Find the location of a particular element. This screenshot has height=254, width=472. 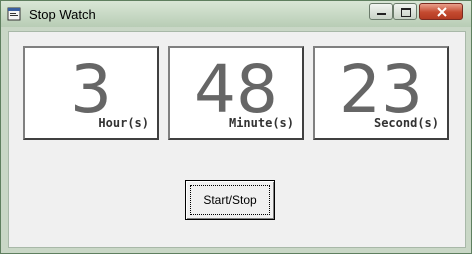

close-button is located at coordinates (441, 11).